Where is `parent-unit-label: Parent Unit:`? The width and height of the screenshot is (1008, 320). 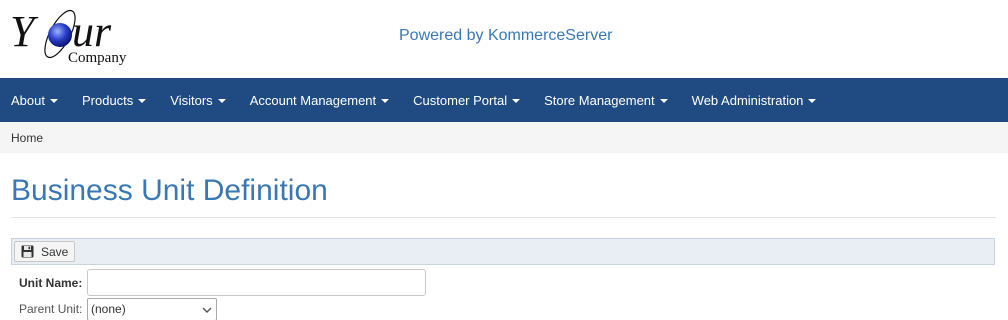
parent-unit-label: Parent Unit: is located at coordinates (51, 309).